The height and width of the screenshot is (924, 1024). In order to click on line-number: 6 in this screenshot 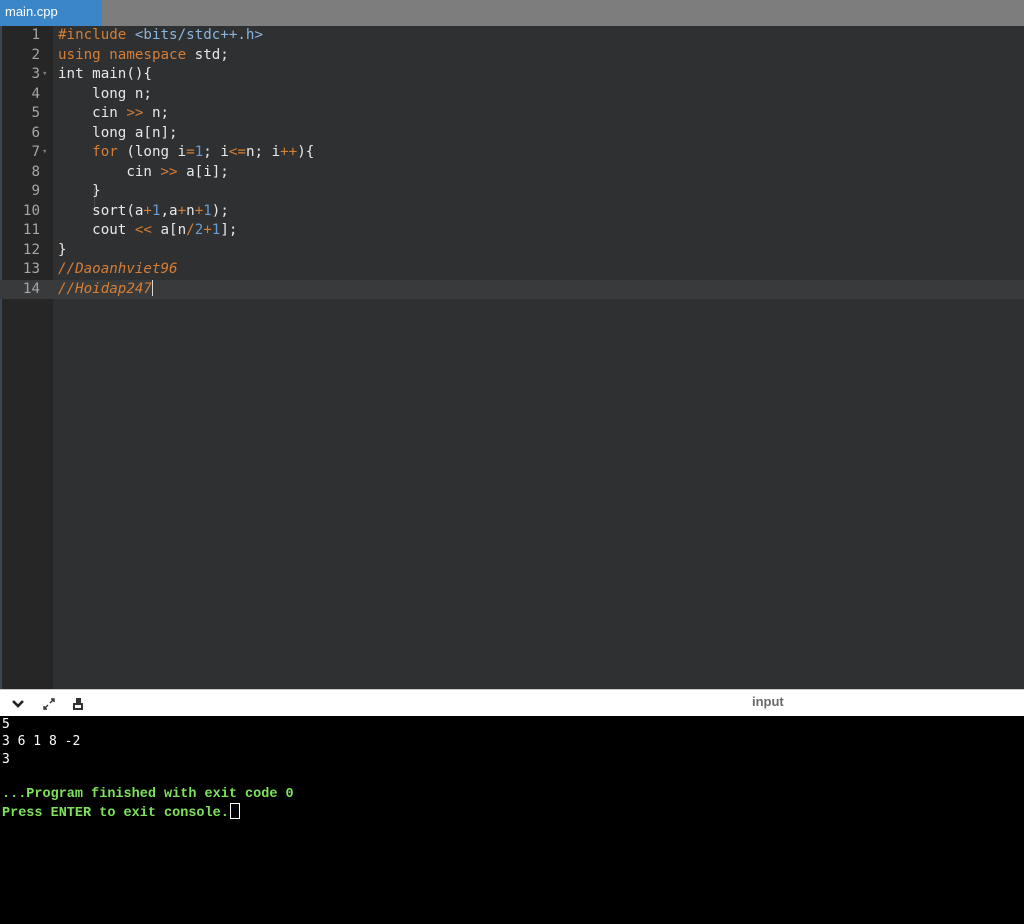, I will do `click(35, 132)`.